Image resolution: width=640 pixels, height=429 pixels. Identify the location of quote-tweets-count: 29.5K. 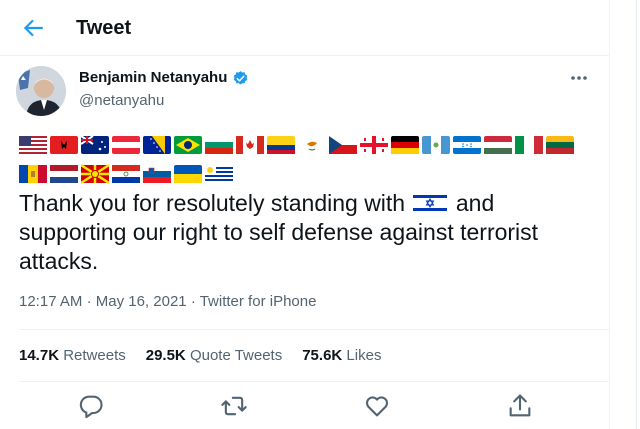
(165, 355).